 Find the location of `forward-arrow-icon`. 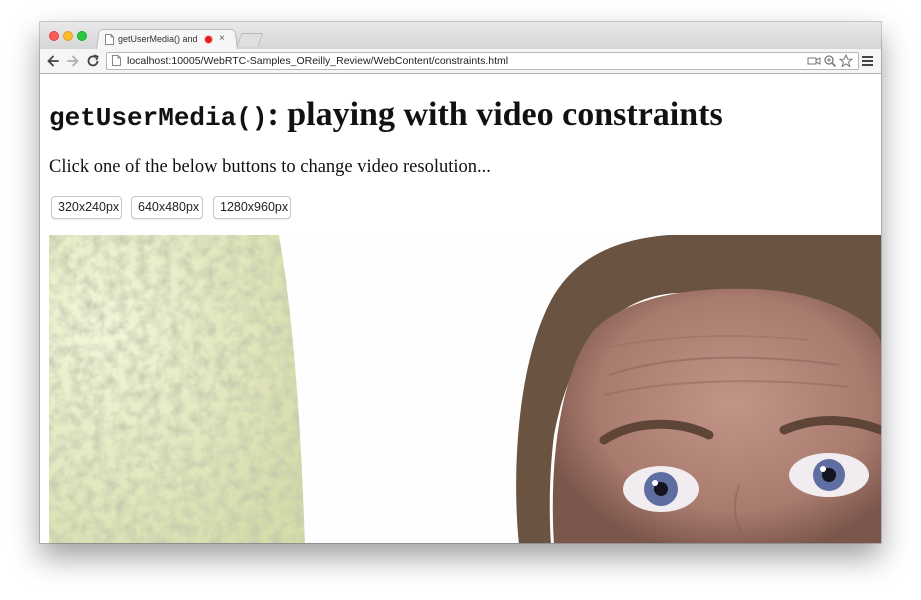

forward-arrow-icon is located at coordinates (73, 61).